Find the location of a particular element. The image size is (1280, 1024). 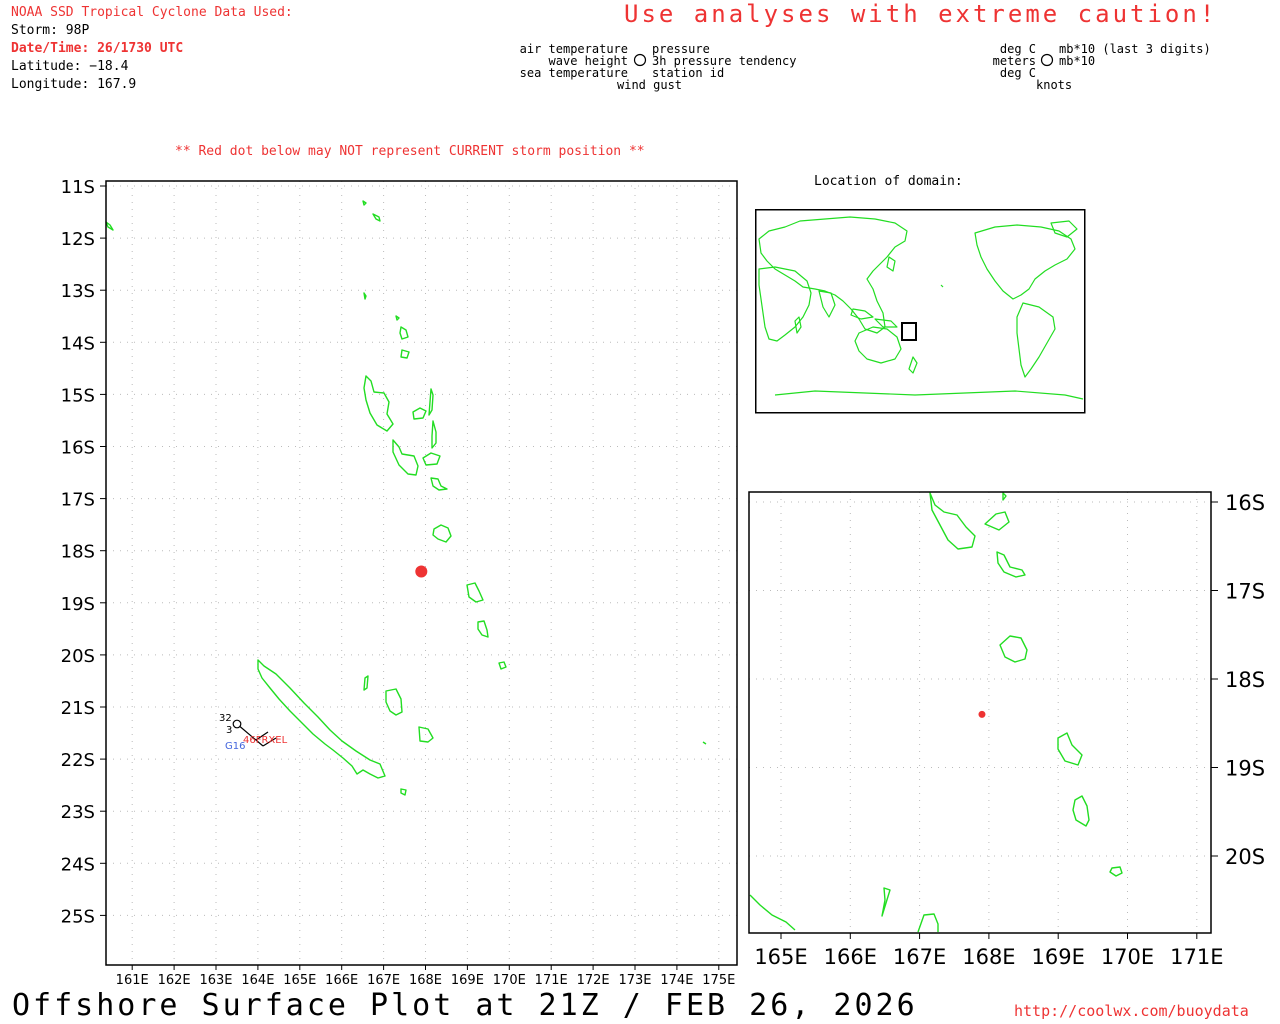

zoom-lon-label: 168E is located at coordinates (988, 957).